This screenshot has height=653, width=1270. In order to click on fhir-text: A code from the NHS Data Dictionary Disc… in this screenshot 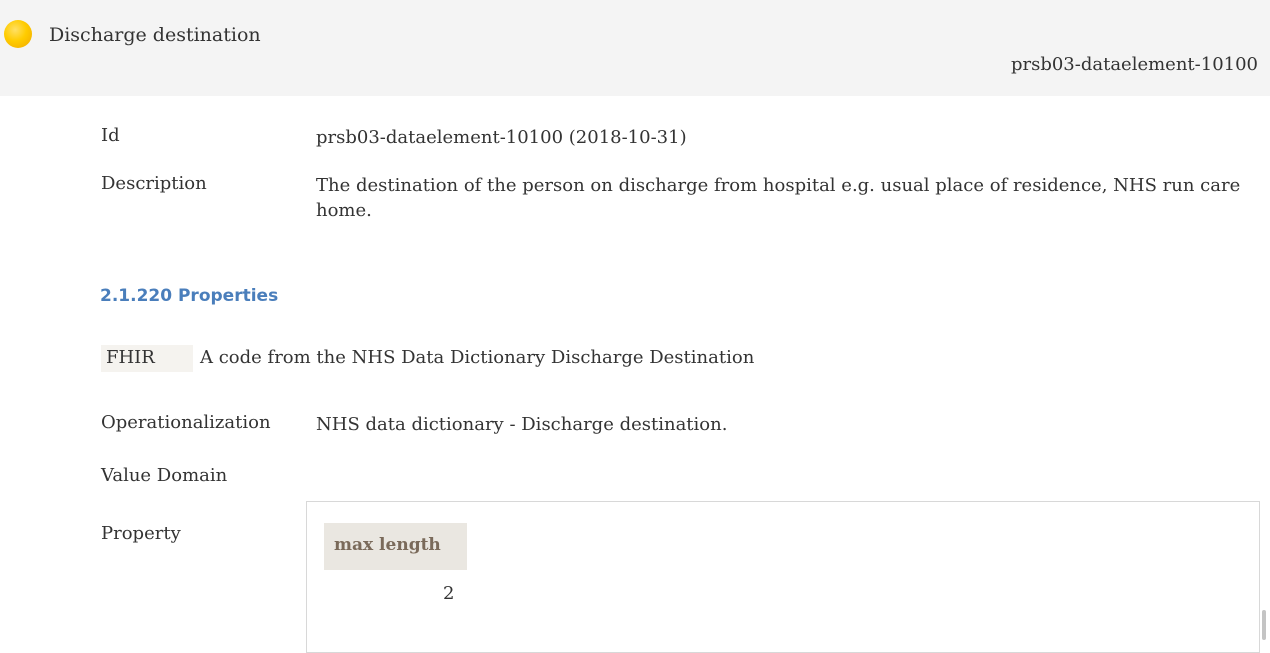, I will do `click(477, 357)`.